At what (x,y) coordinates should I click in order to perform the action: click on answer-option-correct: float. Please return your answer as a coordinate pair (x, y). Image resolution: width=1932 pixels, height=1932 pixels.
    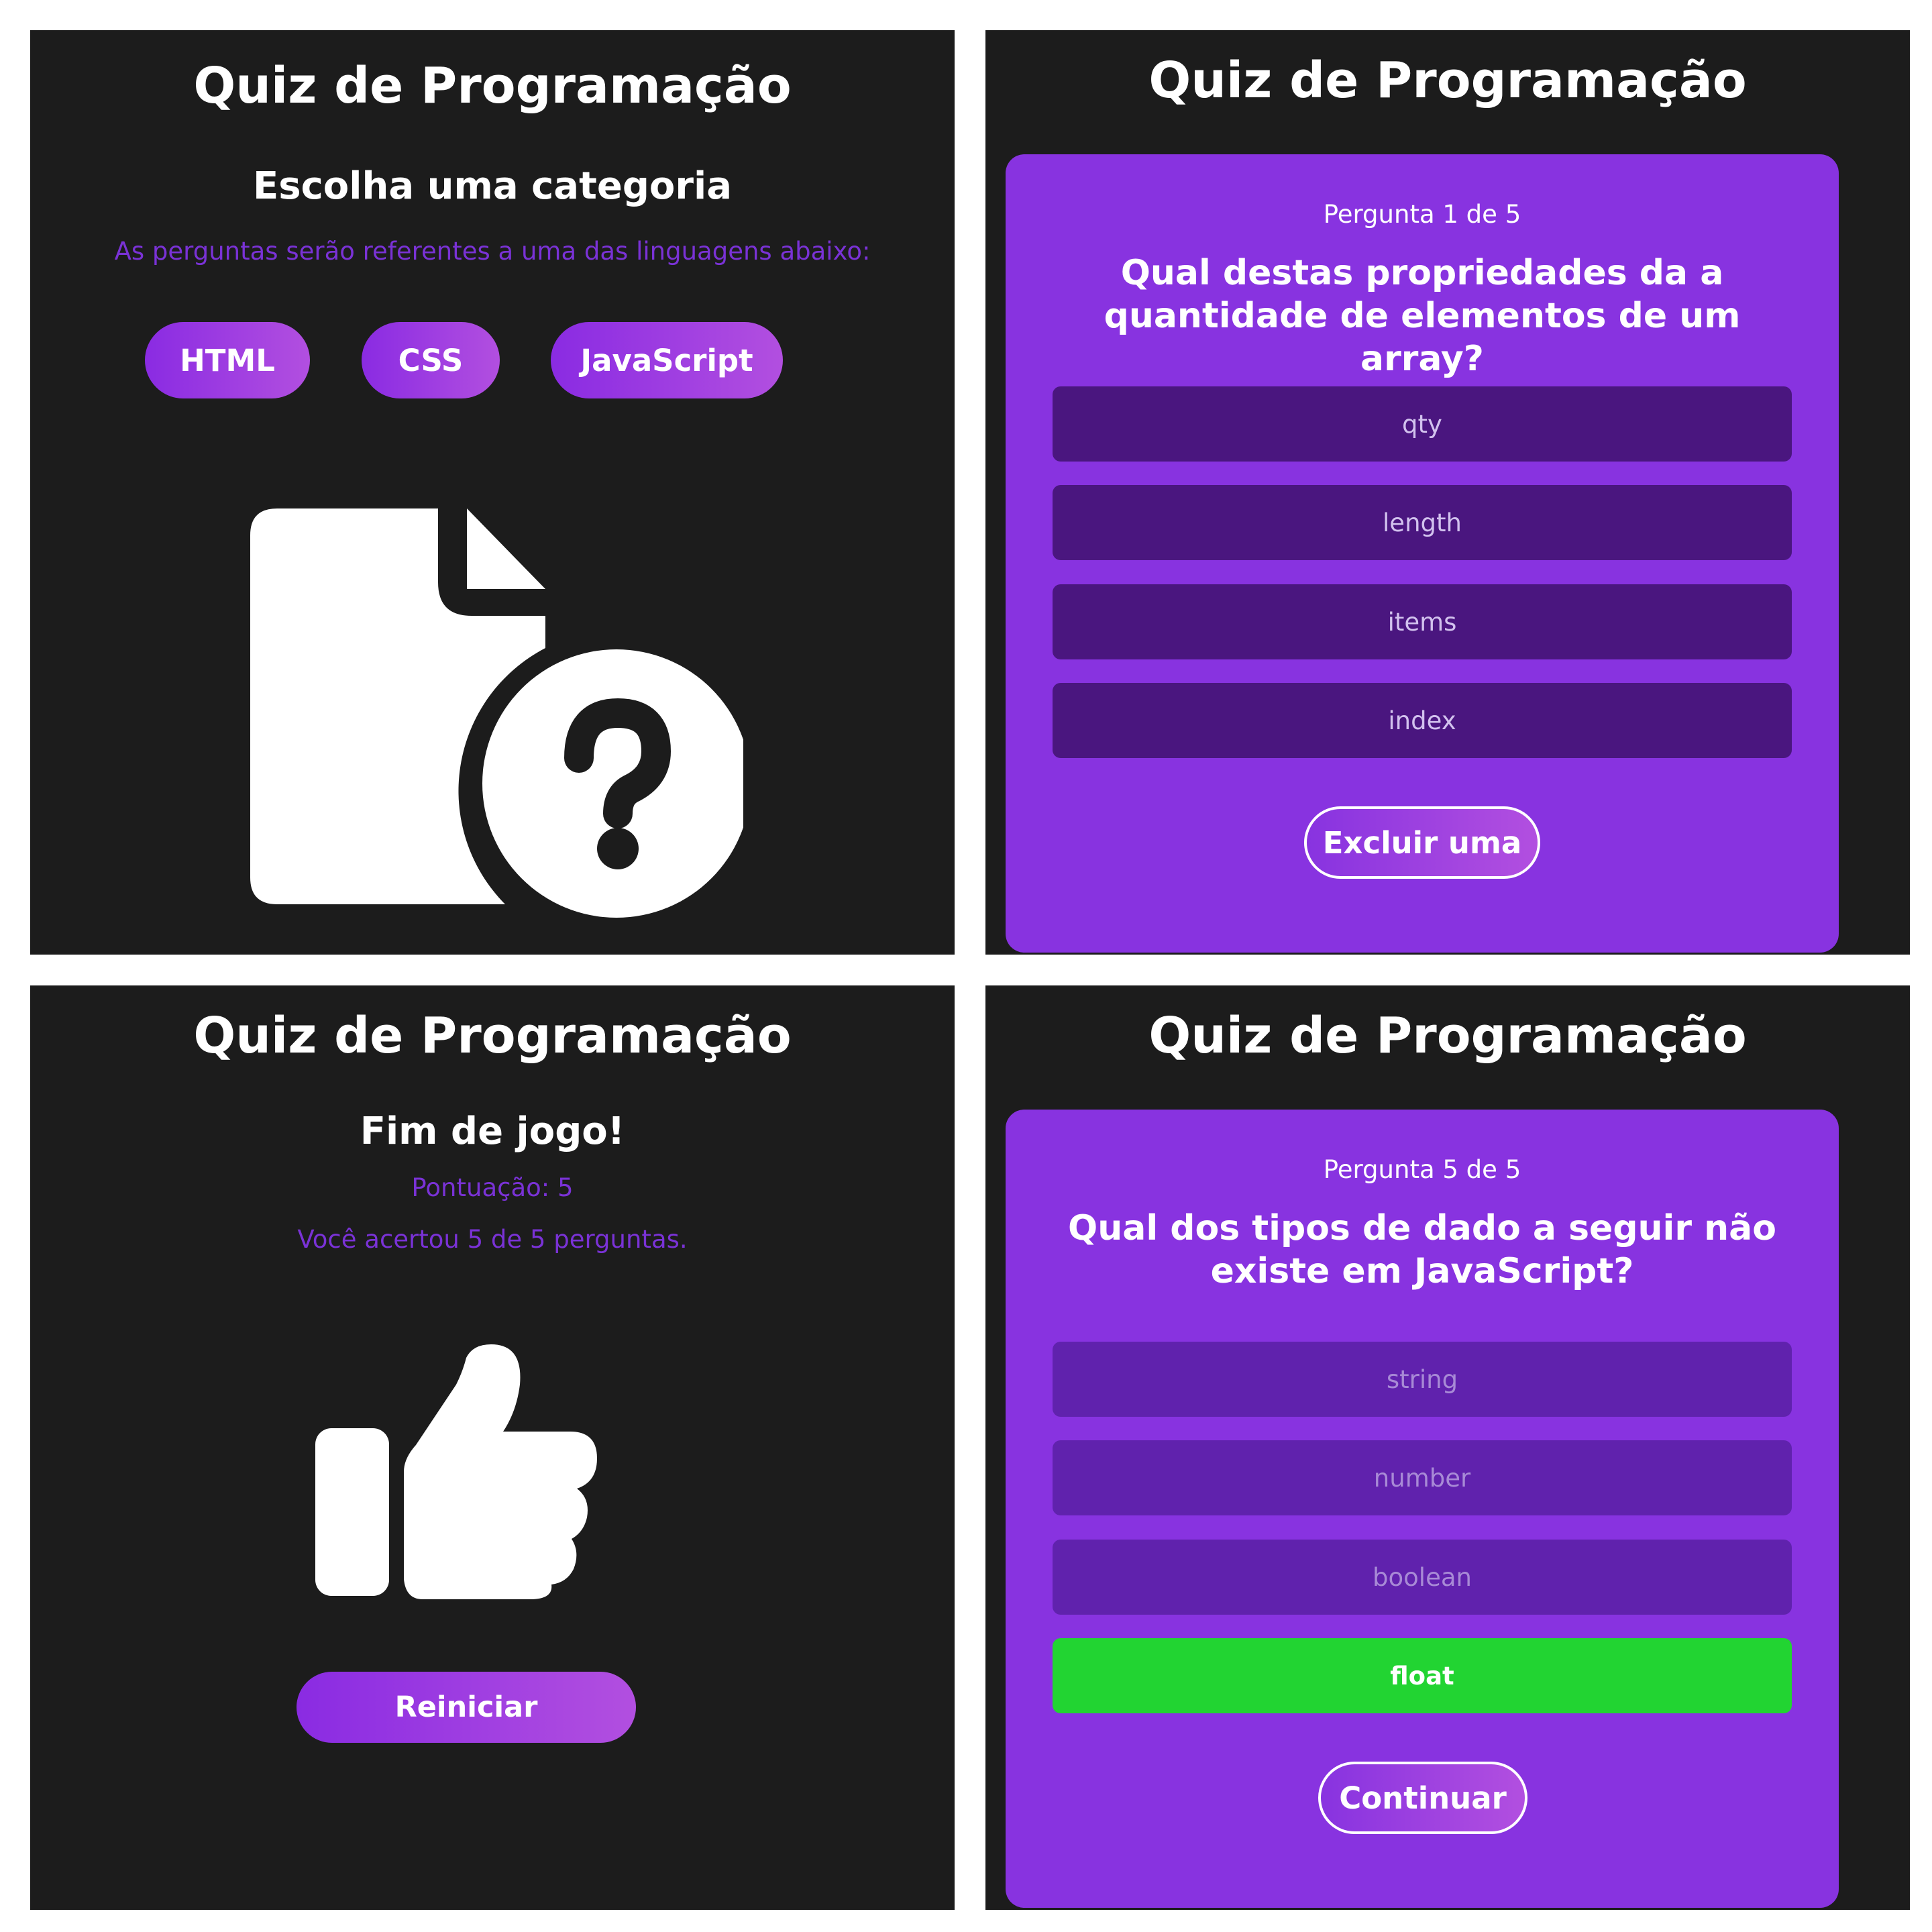
    Looking at the image, I should click on (1422, 1675).